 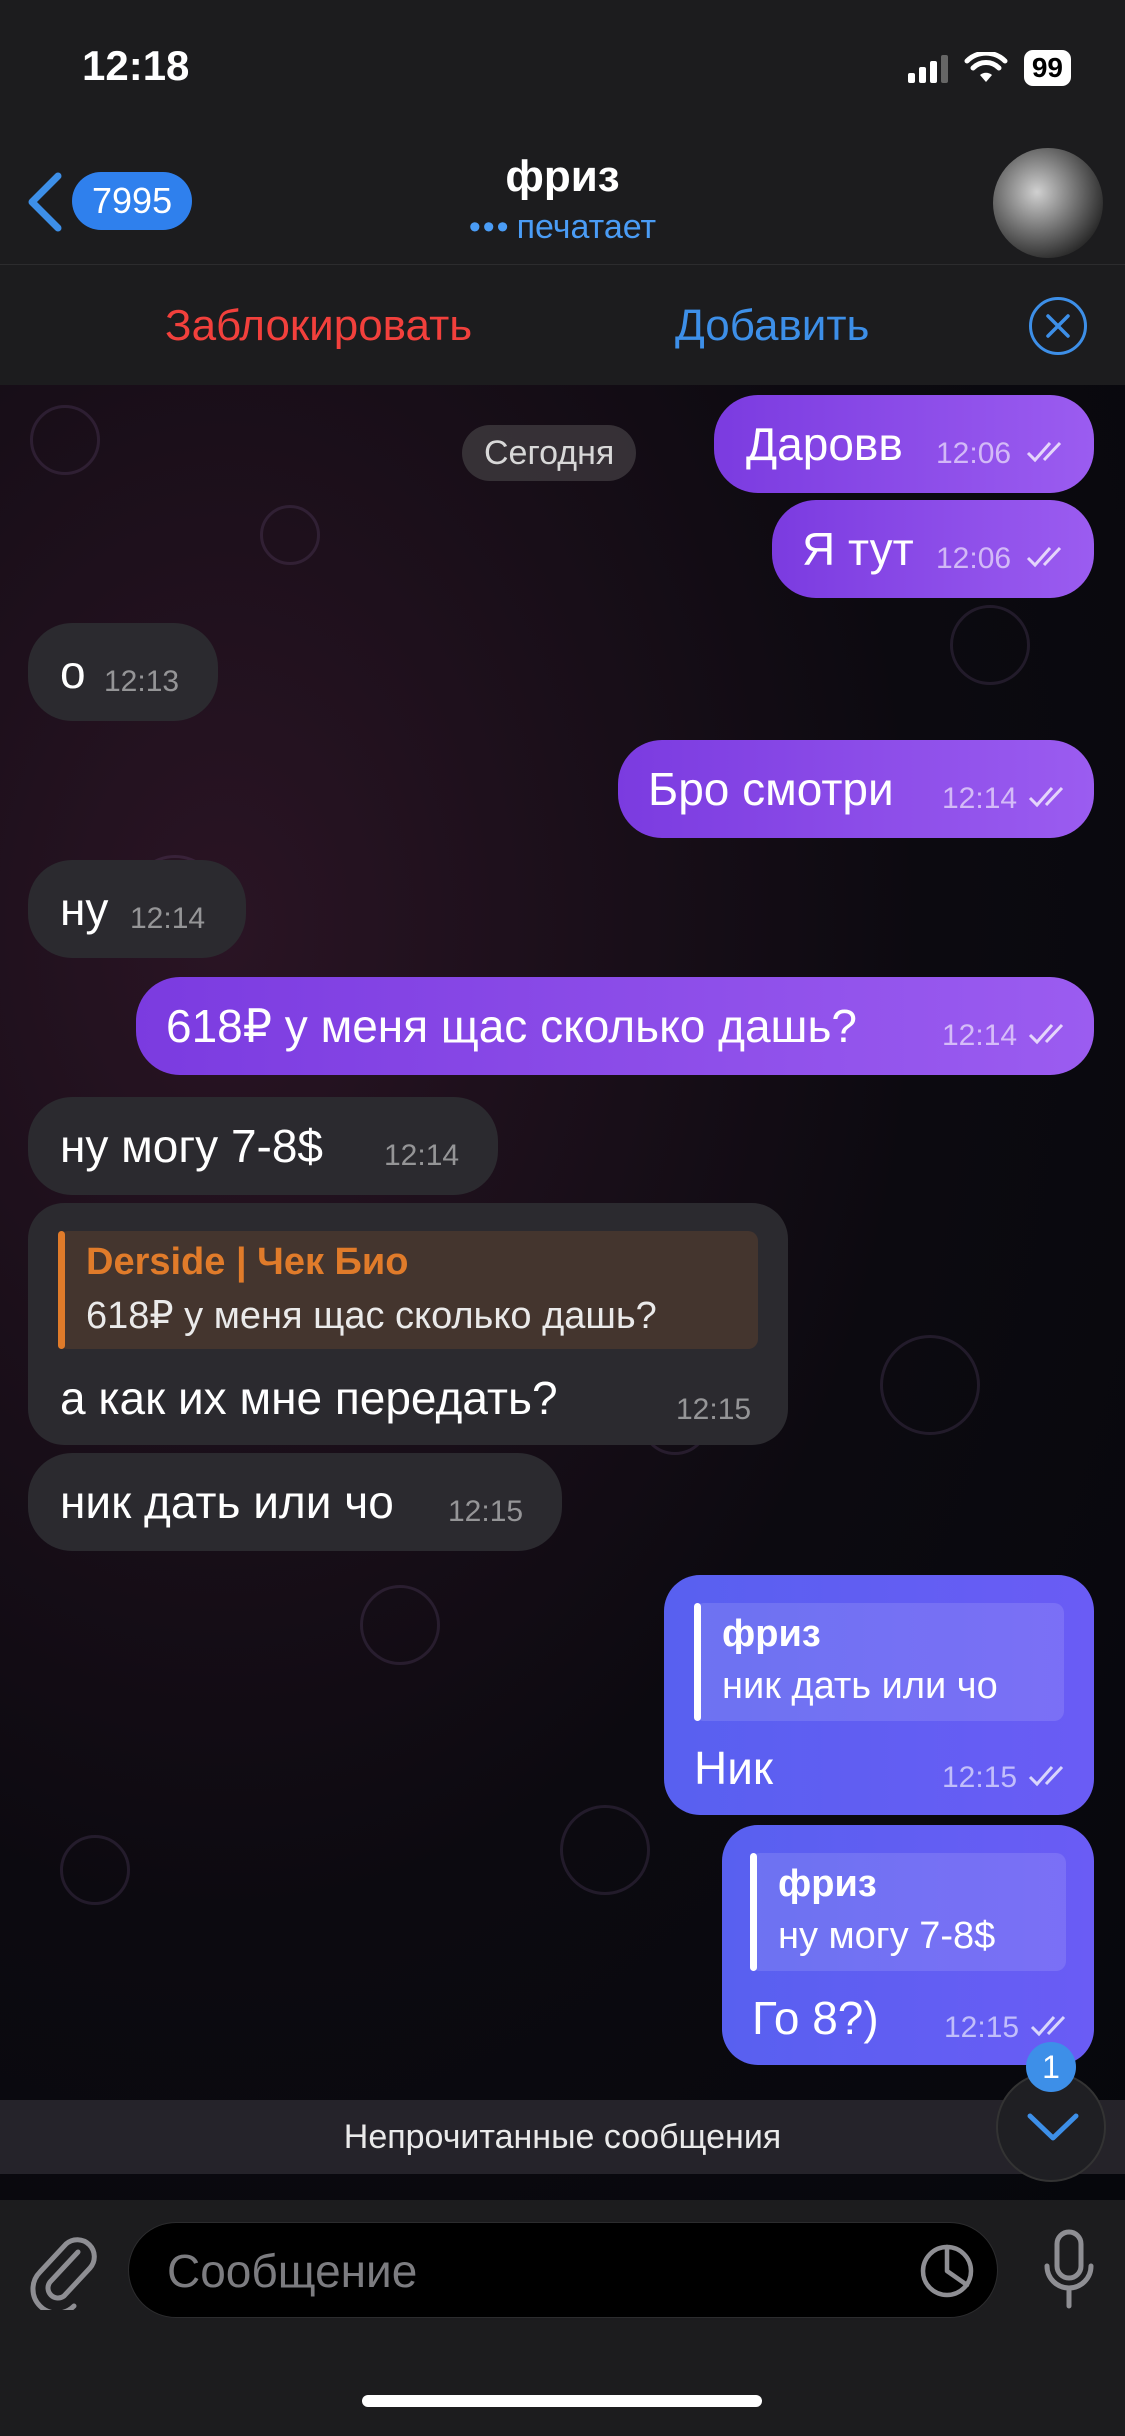 I want to click on reply-quote: фриз ник дать или чо, so click(x=879, y=1662).